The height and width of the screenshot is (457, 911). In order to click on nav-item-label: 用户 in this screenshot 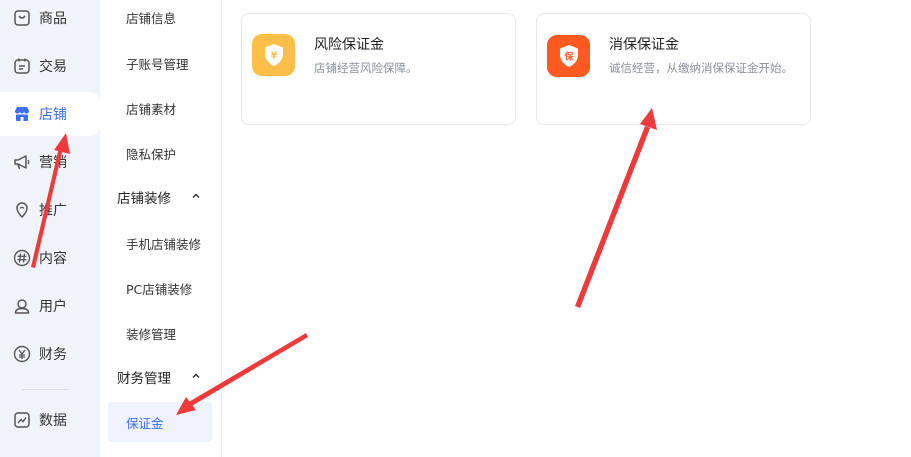, I will do `click(53, 307)`.